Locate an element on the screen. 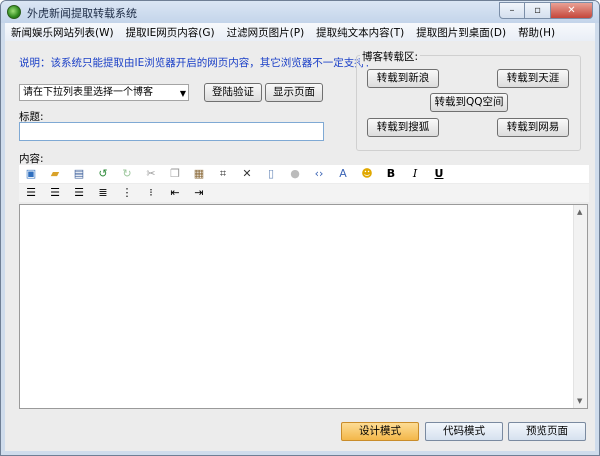 This screenshot has width=600, height=456. reprint-tianya-button: 转载到天涯 is located at coordinates (533, 78).